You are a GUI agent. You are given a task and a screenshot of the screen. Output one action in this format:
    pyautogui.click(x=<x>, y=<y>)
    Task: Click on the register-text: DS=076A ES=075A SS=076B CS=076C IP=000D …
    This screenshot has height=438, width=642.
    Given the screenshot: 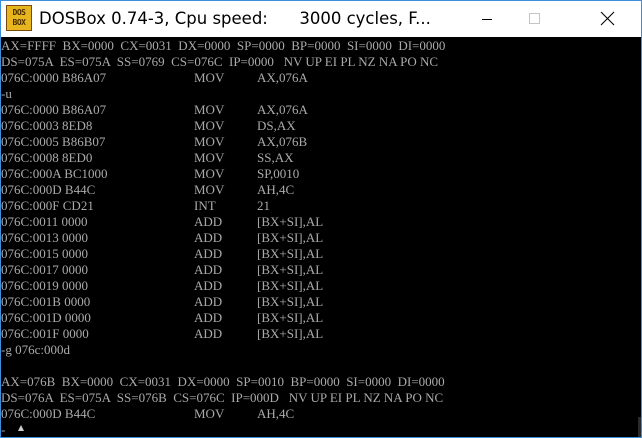 What is the action you would take?
    pyautogui.click(x=222, y=397)
    